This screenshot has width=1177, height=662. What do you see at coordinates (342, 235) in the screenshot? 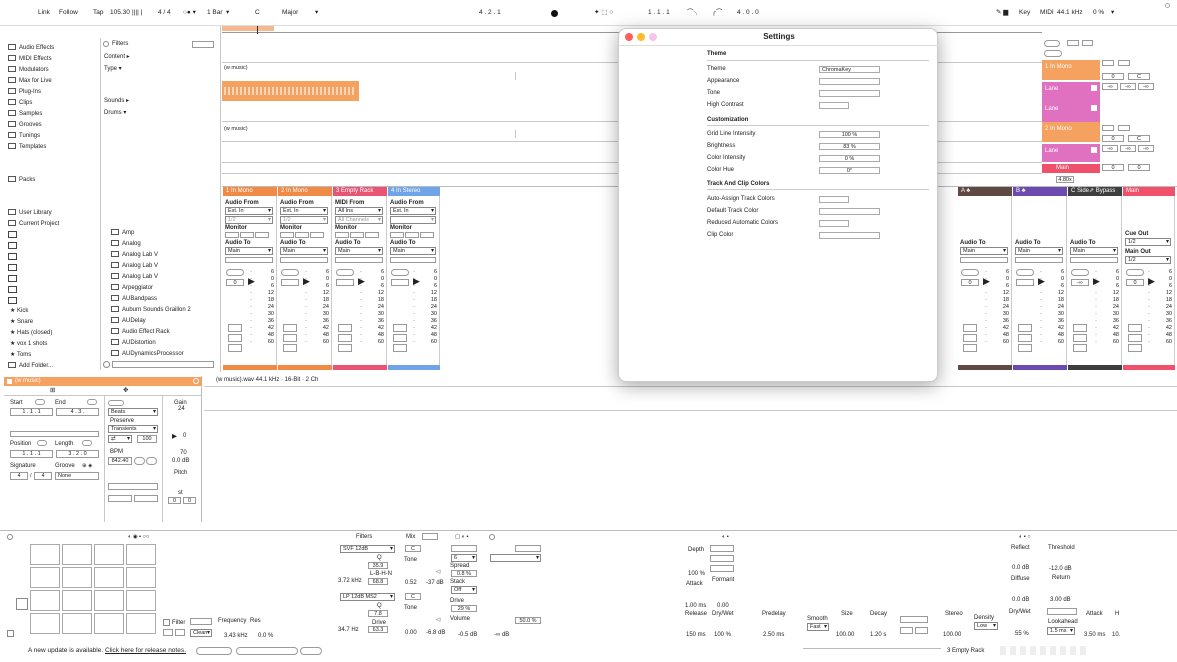
I see `monitor-in` at bounding box center [342, 235].